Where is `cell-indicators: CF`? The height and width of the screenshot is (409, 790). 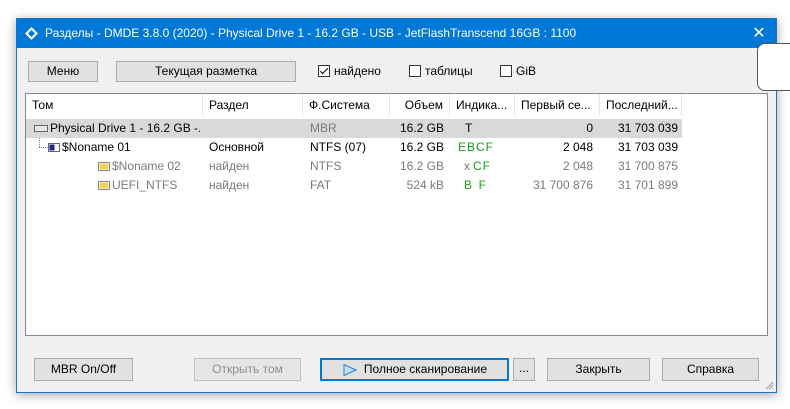 cell-indicators: CF is located at coordinates (482, 166).